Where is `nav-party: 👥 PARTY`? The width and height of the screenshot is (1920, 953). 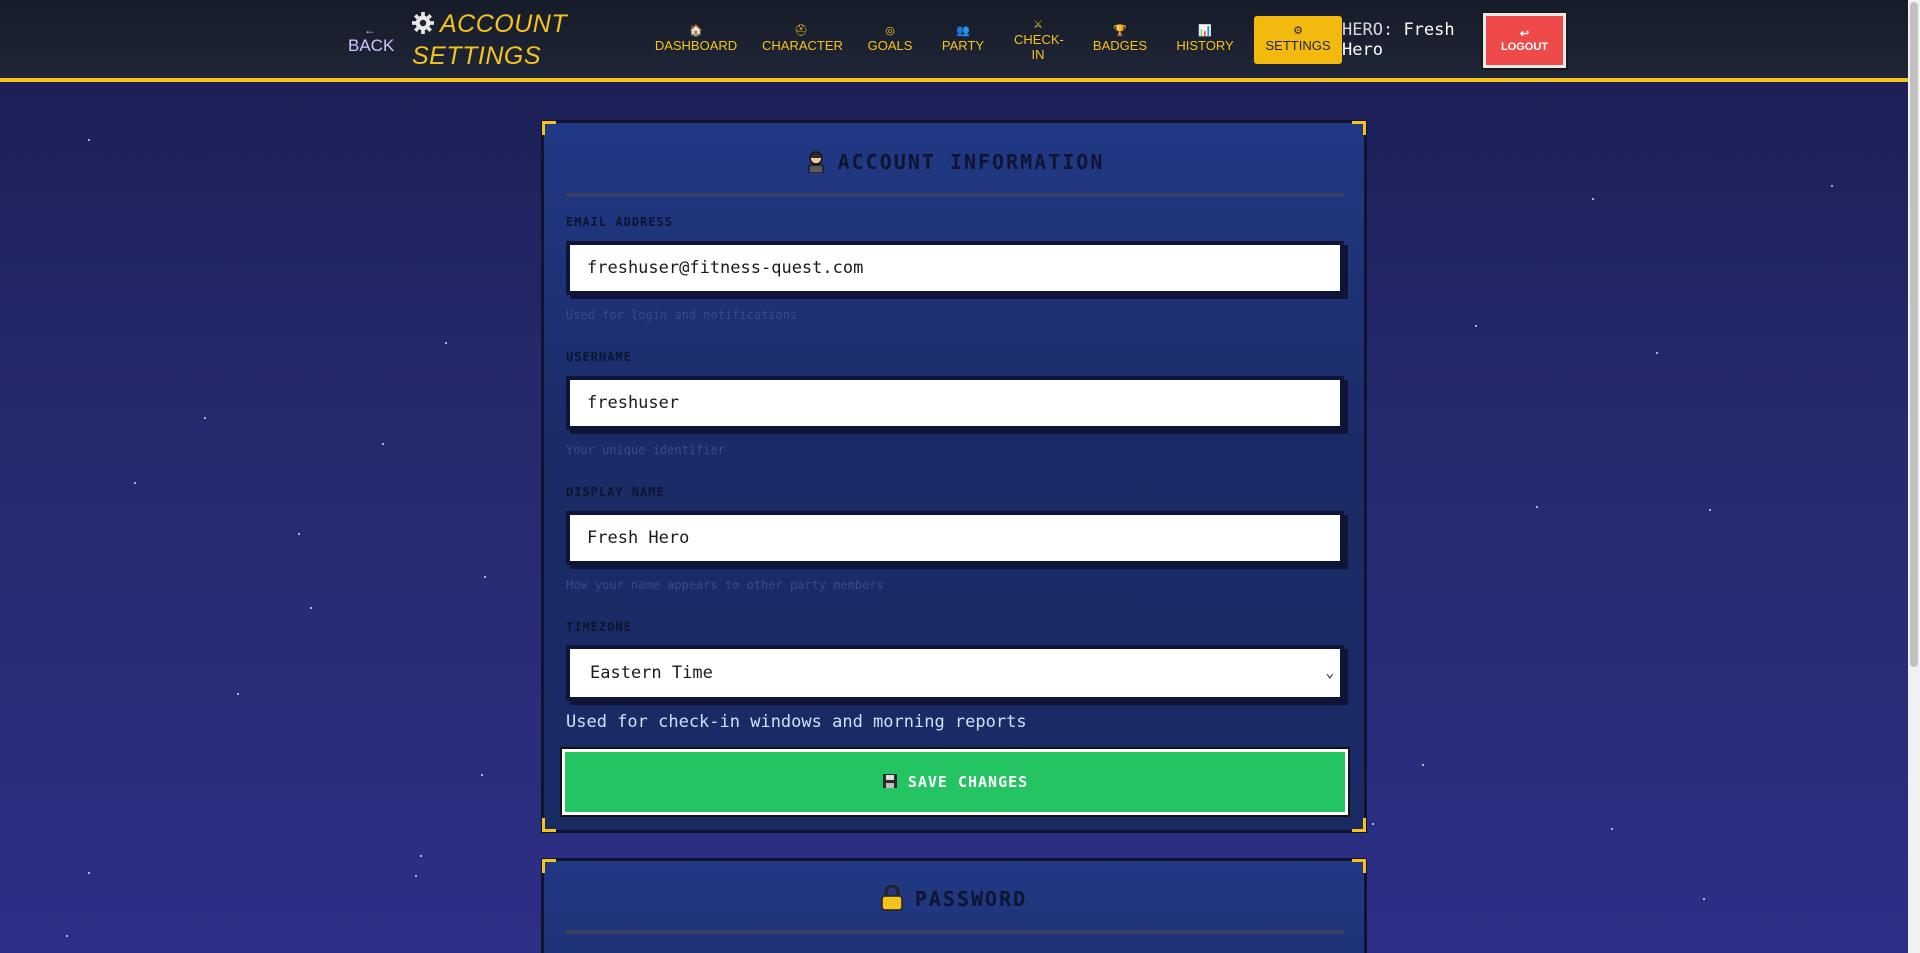 nav-party: 👥 PARTY is located at coordinates (963, 40).